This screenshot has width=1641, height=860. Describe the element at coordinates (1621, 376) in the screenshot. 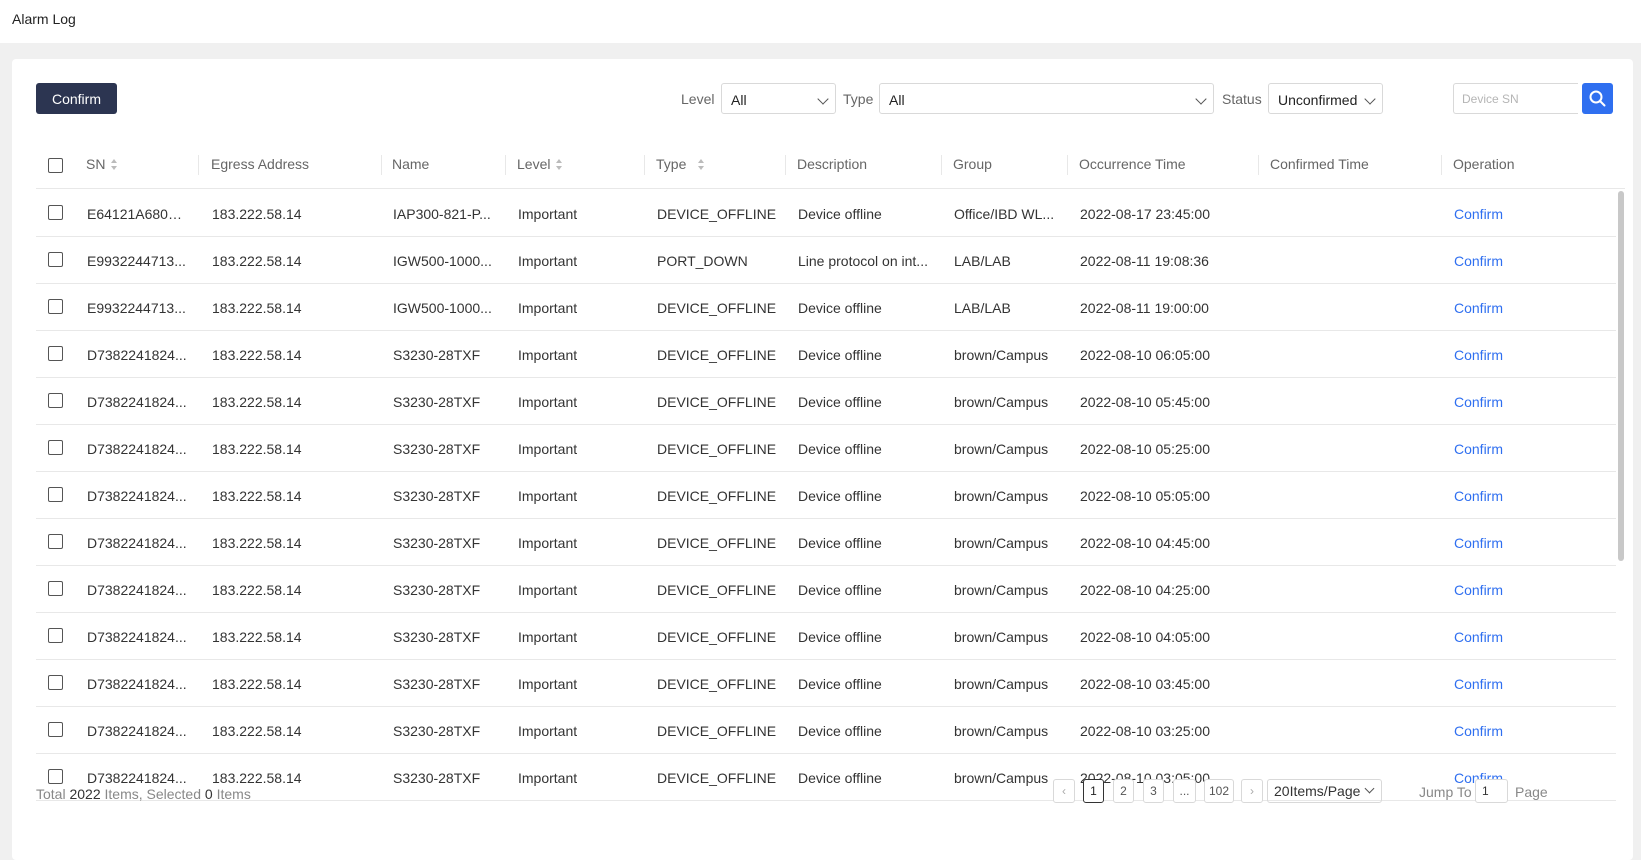

I see `scrollbar-thumb` at that location.